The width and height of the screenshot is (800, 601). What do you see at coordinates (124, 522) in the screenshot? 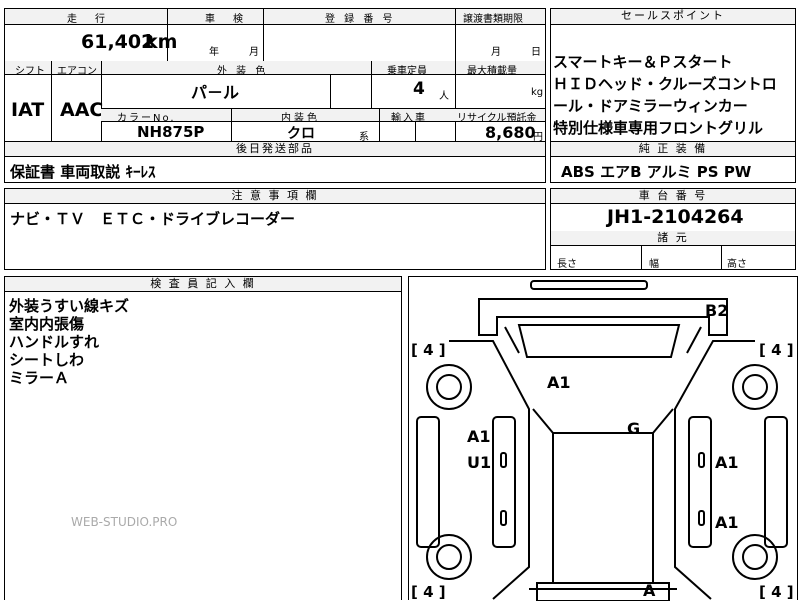
I see `watermark: WEB-STUDIO.PRO` at bounding box center [124, 522].